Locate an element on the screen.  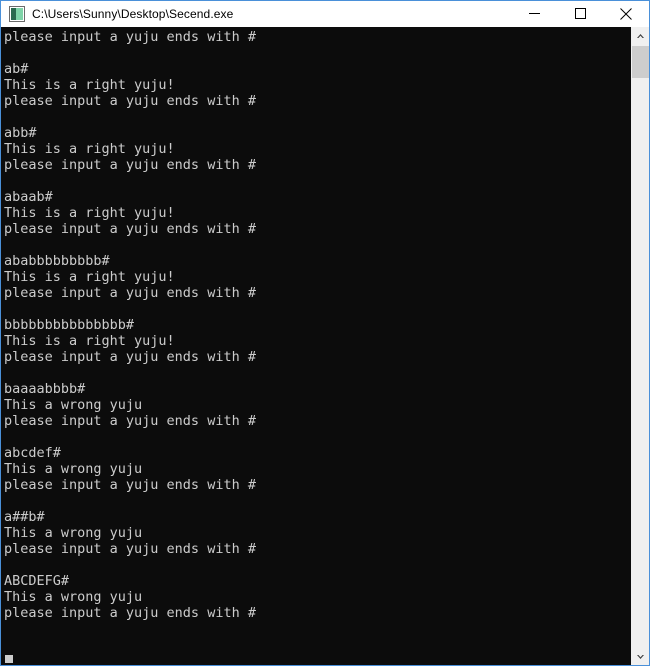
minimize-button is located at coordinates (534, 13).